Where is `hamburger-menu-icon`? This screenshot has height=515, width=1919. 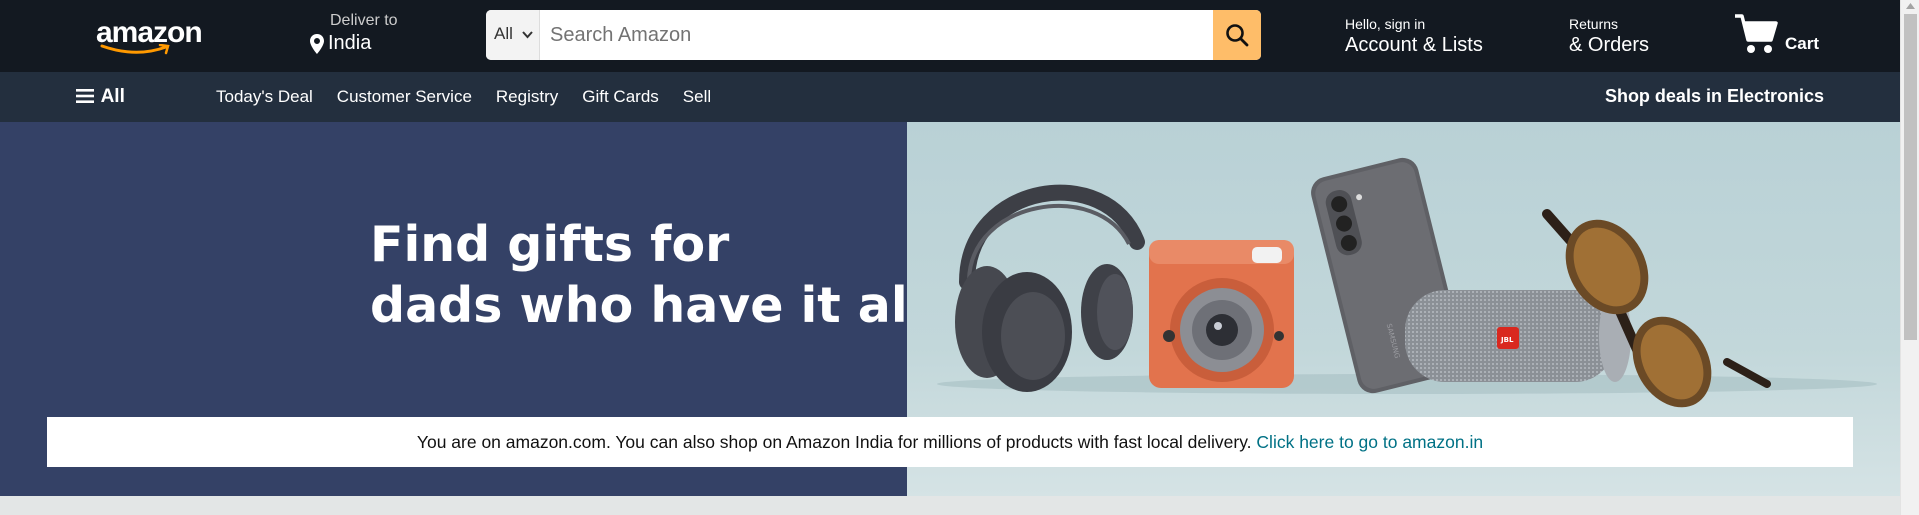
hamburger-menu-icon is located at coordinates (85, 96).